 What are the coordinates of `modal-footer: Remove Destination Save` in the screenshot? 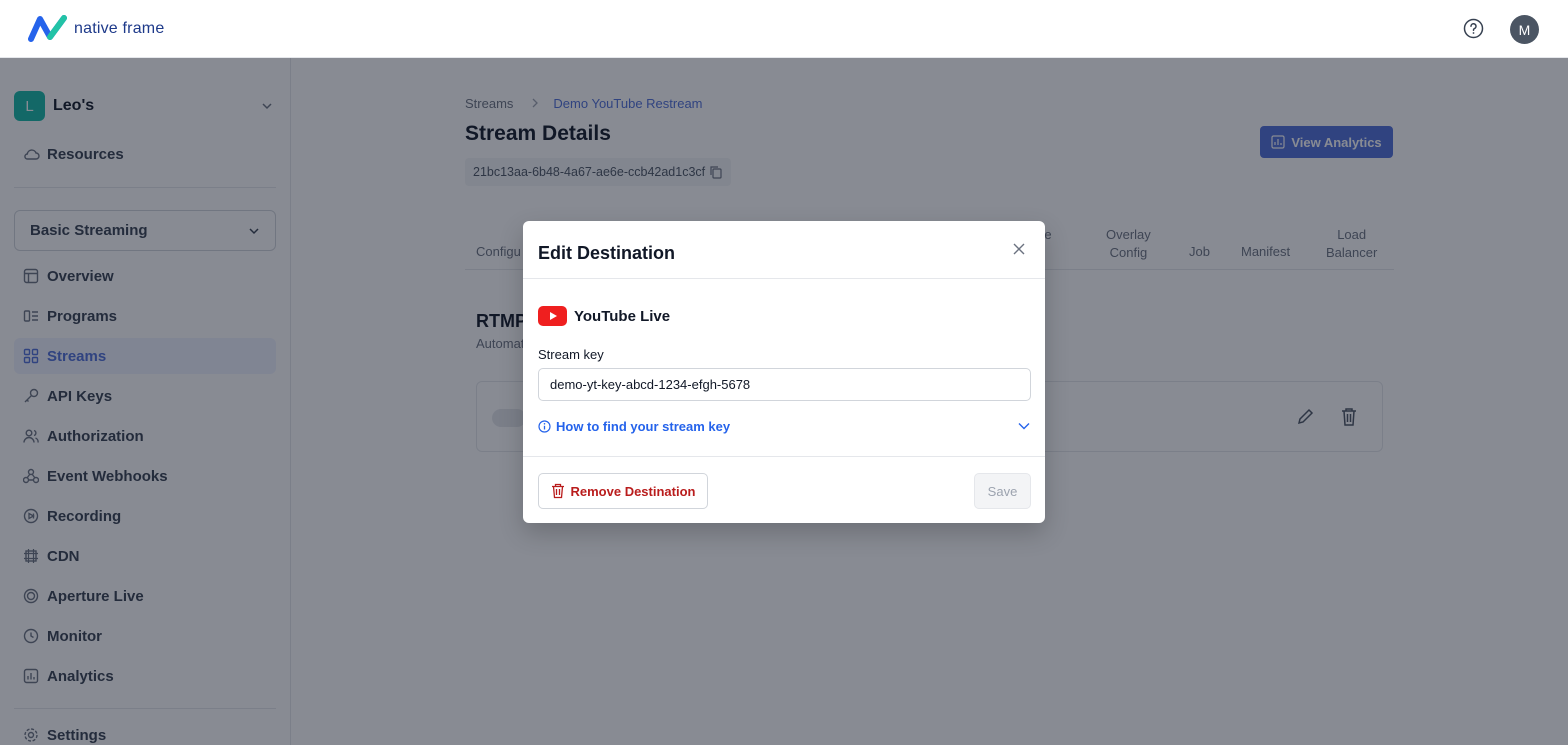 It's located at (784, 489).